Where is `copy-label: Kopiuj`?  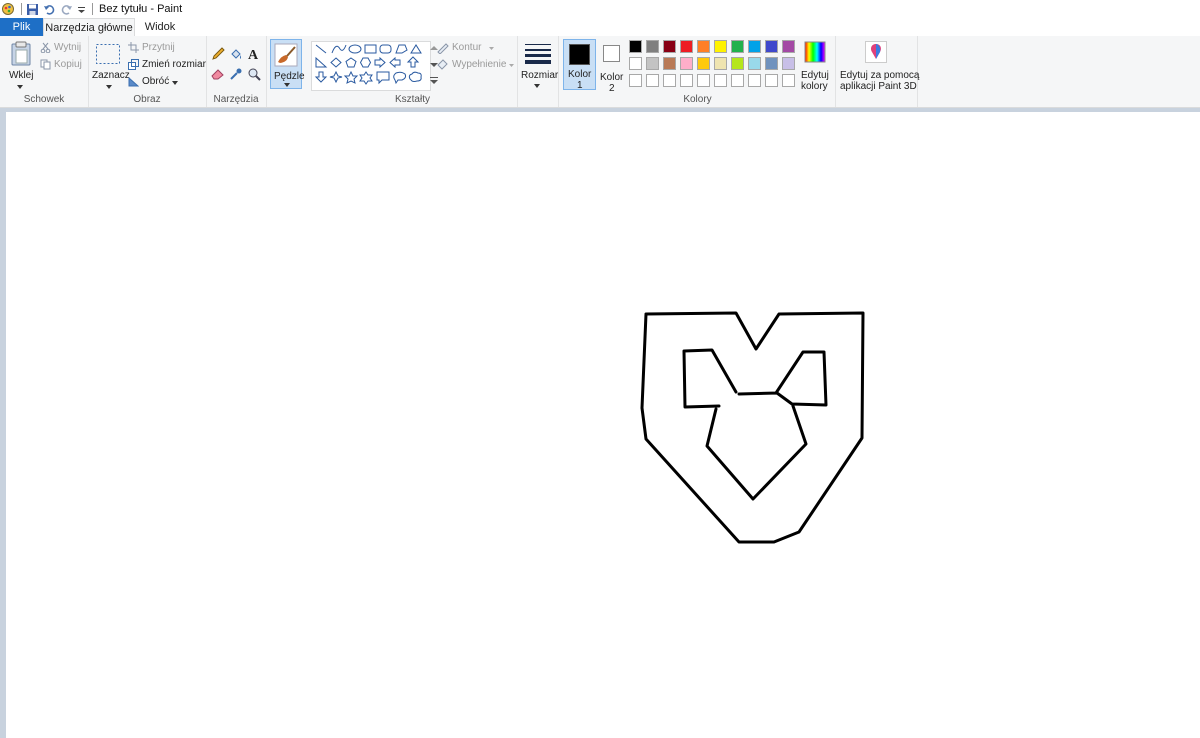 copy-label: Kopiuj is located at coordinates (68, 64).